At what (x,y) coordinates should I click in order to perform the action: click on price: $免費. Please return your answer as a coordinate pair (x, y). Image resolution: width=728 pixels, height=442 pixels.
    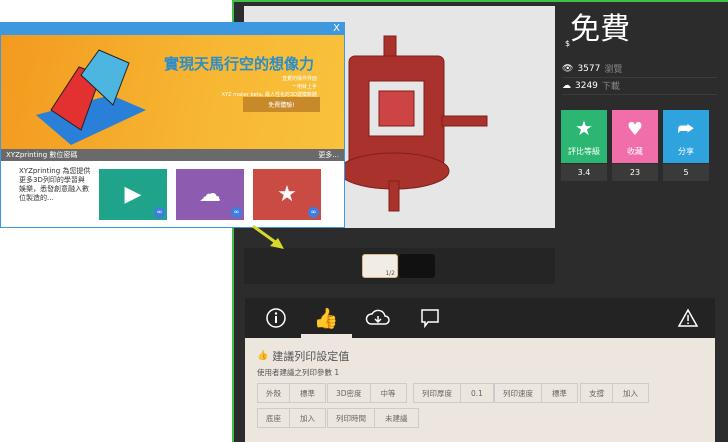
    Looking at the image, I should click on (597, 26).